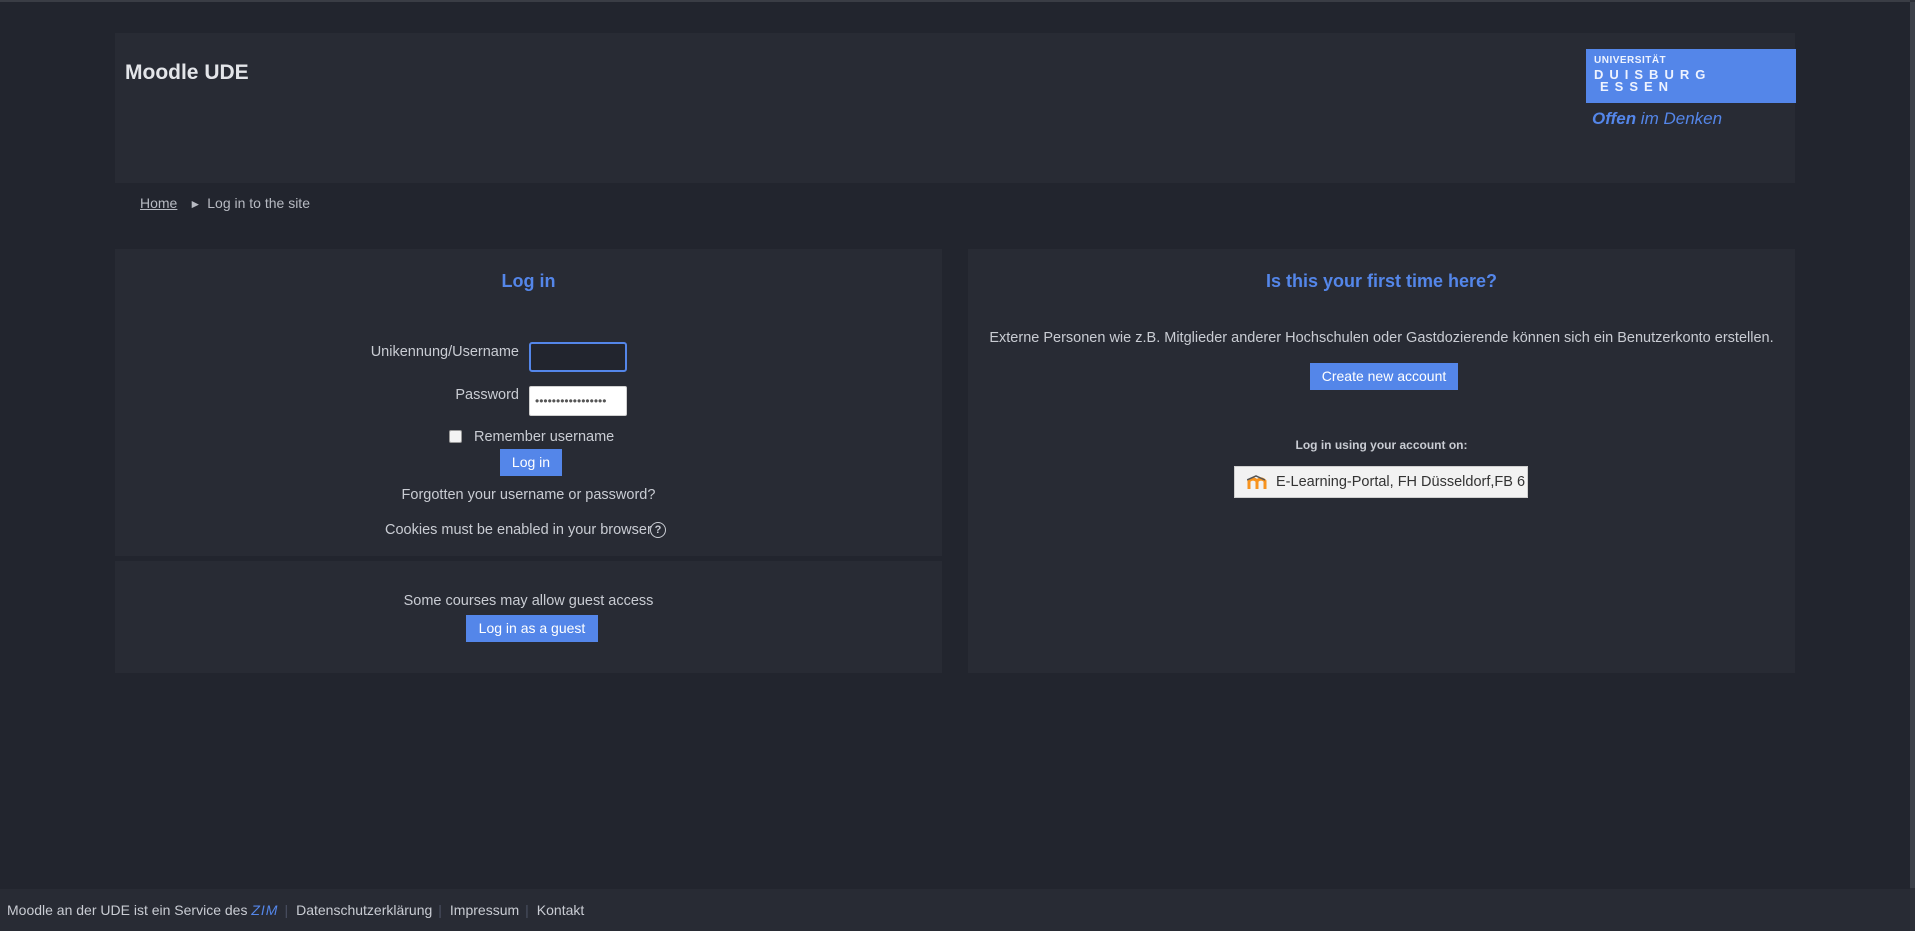 This screenshot has height=931, width=1915. What do you see at coordinates (1679, 118) in the screenshot?
I see `logo-slogan-rest: im Denken` at bounding box center [1679, 118].